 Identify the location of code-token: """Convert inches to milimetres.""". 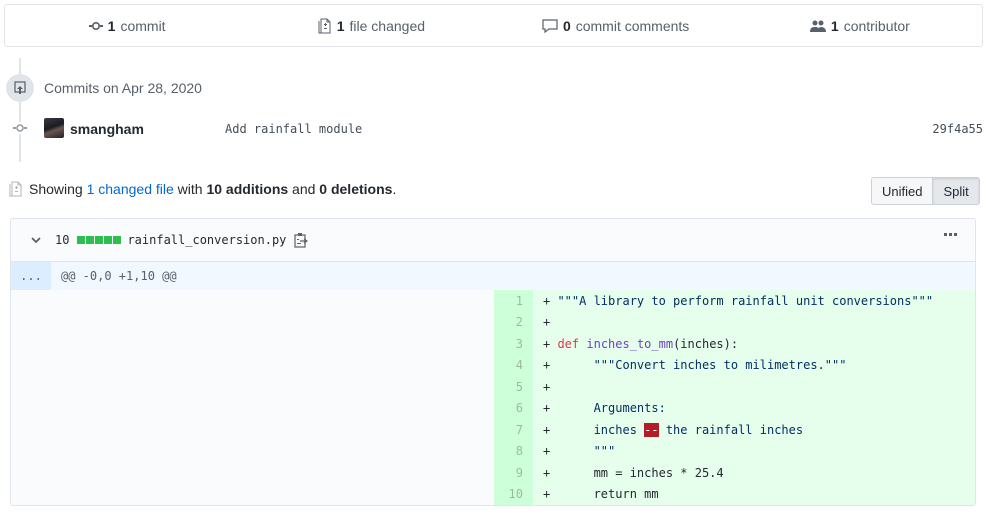
(720, 365).